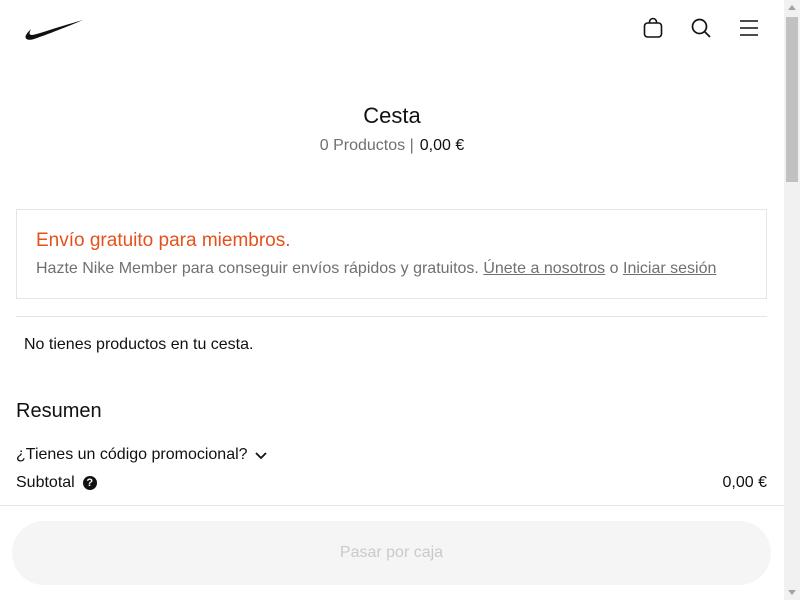 The width and height of the screenshot is (800, 600). I want to click on summary-heading: Resumen, so click(59, 411).